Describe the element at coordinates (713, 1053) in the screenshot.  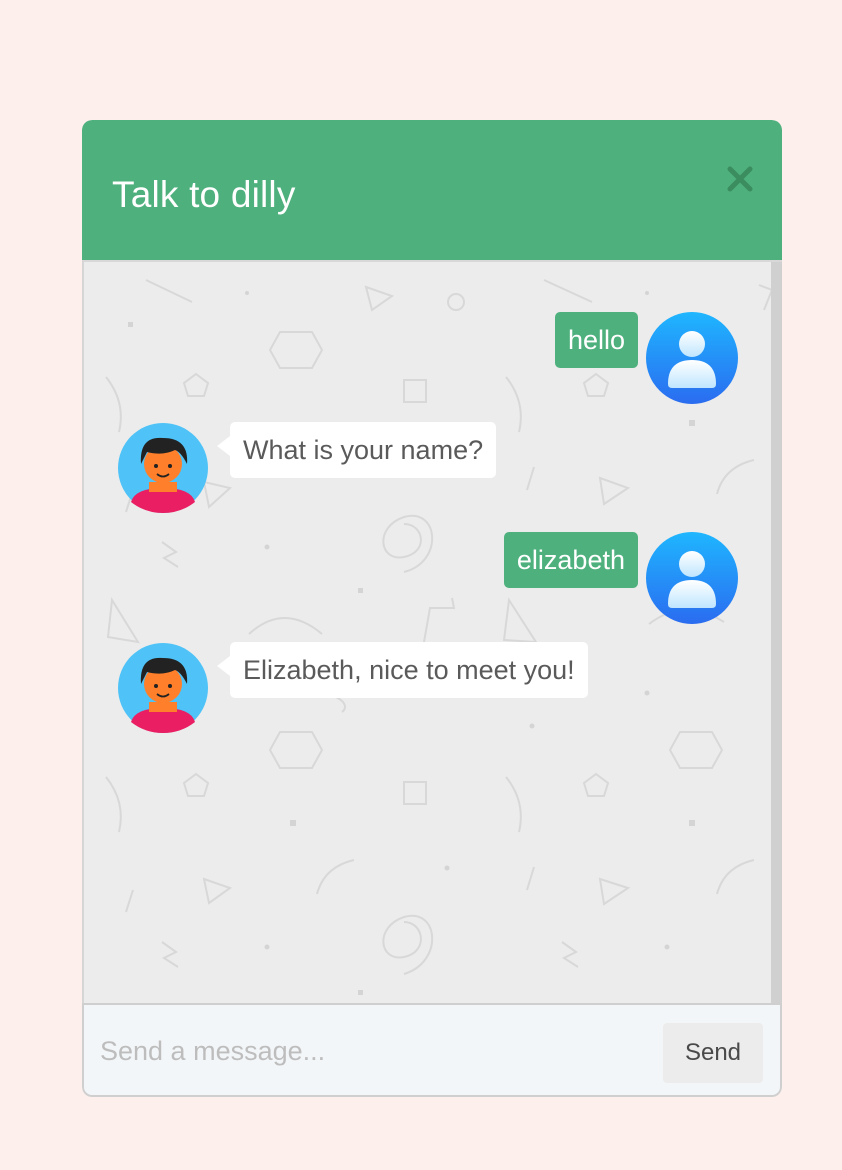
I see `send-button: Send` at that location.